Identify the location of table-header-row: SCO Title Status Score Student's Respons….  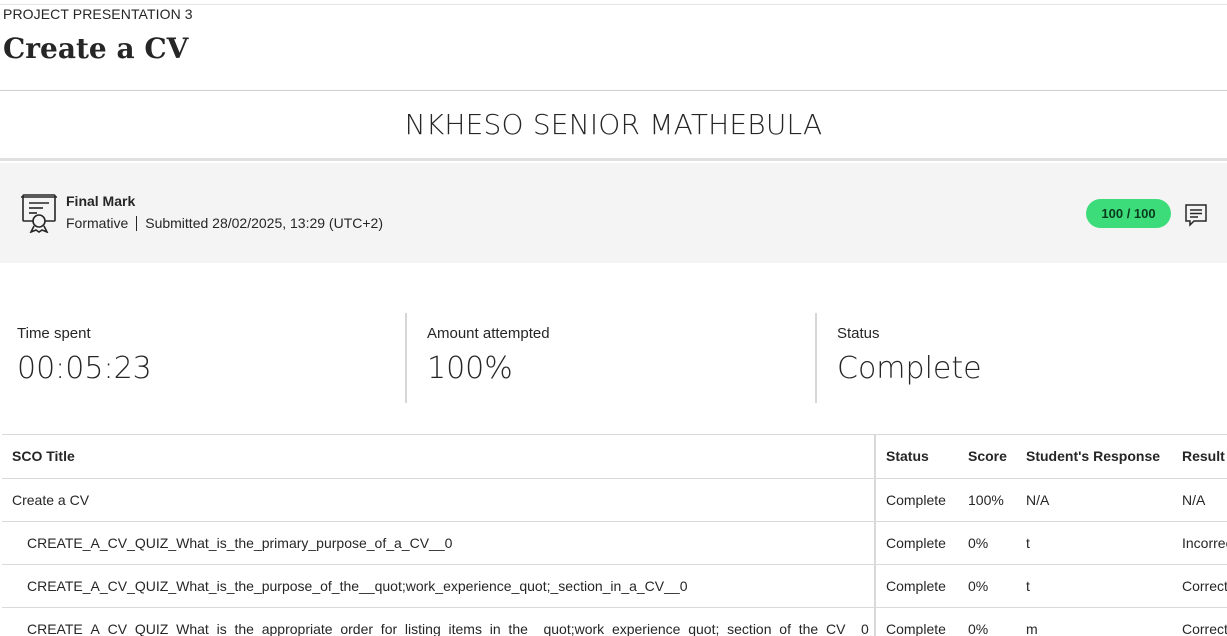
(614, 457).